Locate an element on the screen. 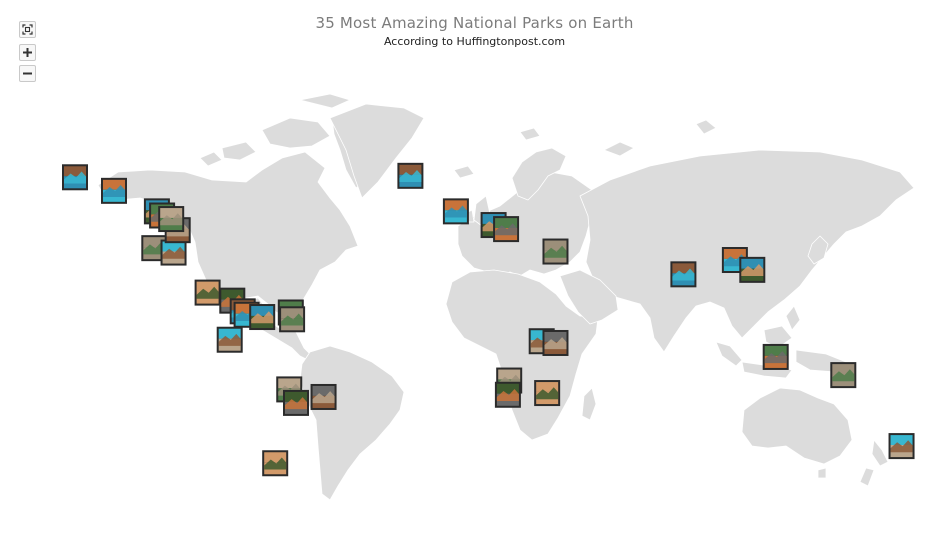 This screenshot has width=949, height=533. australia-landmass is located at coordinates (797, 426).